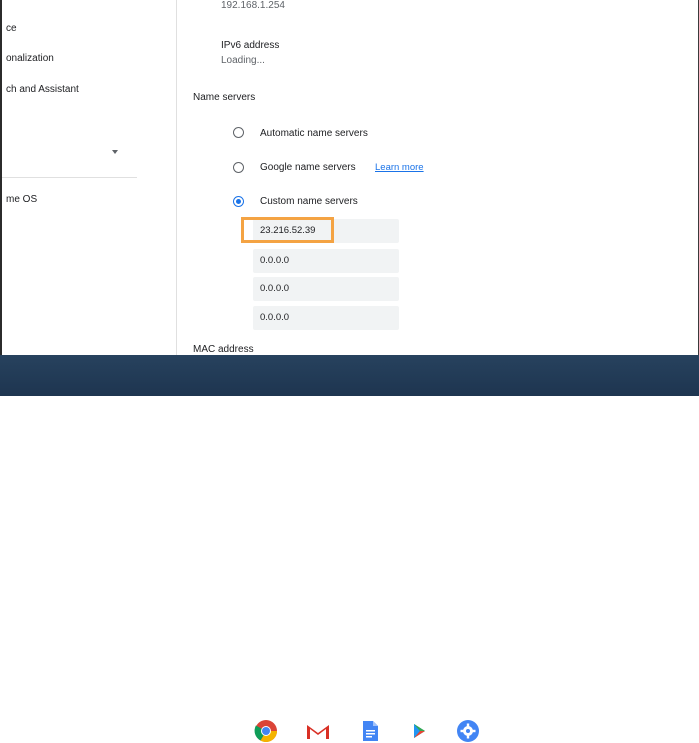 This screenshot has width=699, height=743. I want to click on sidebar-item-label: me OS, so click(22, 199).